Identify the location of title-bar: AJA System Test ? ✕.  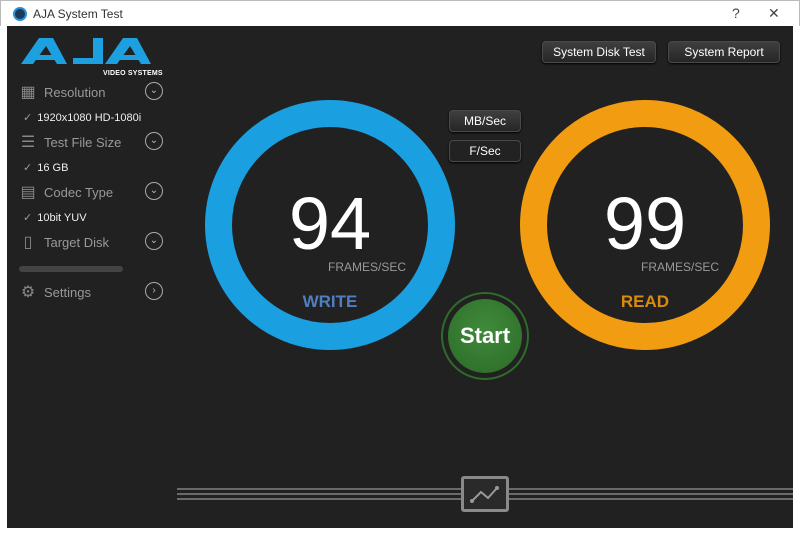
(400, 13).